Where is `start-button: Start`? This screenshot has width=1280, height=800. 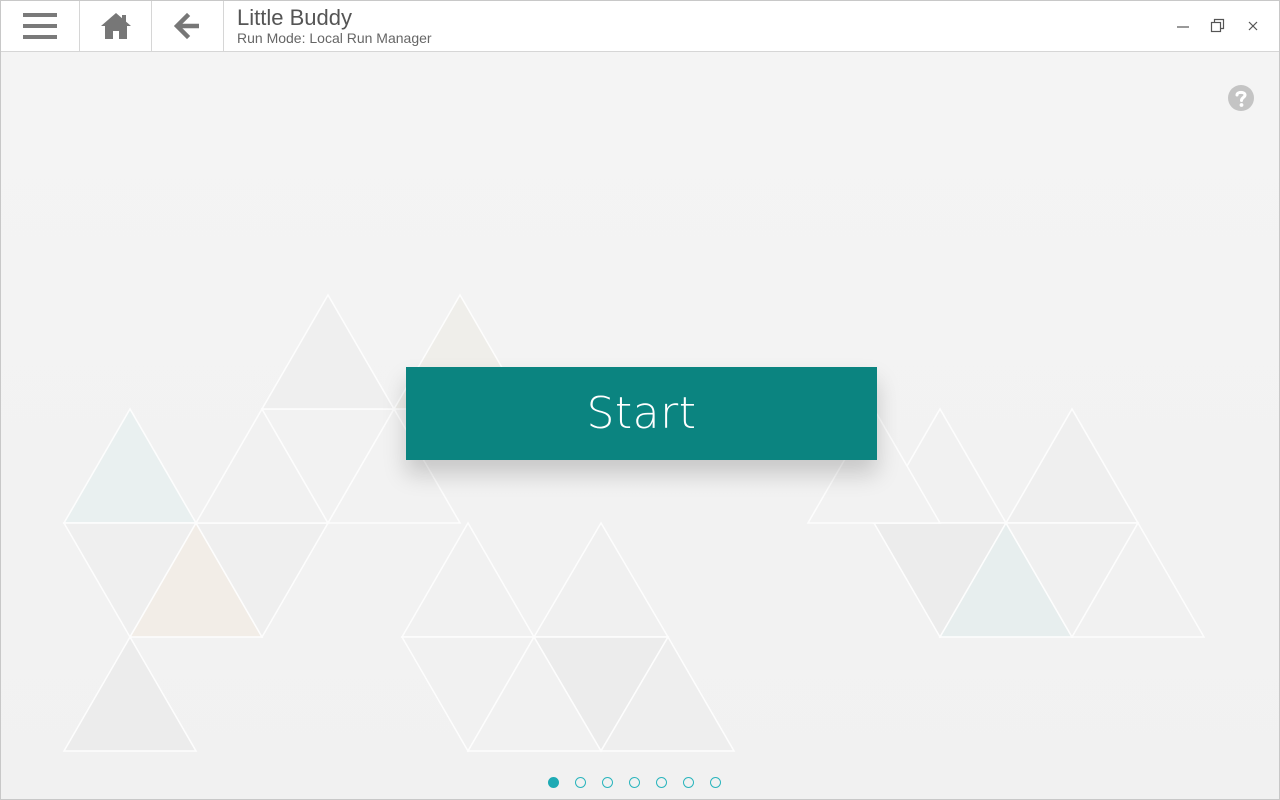
start-button: Start is located at coordinates (641, 413).